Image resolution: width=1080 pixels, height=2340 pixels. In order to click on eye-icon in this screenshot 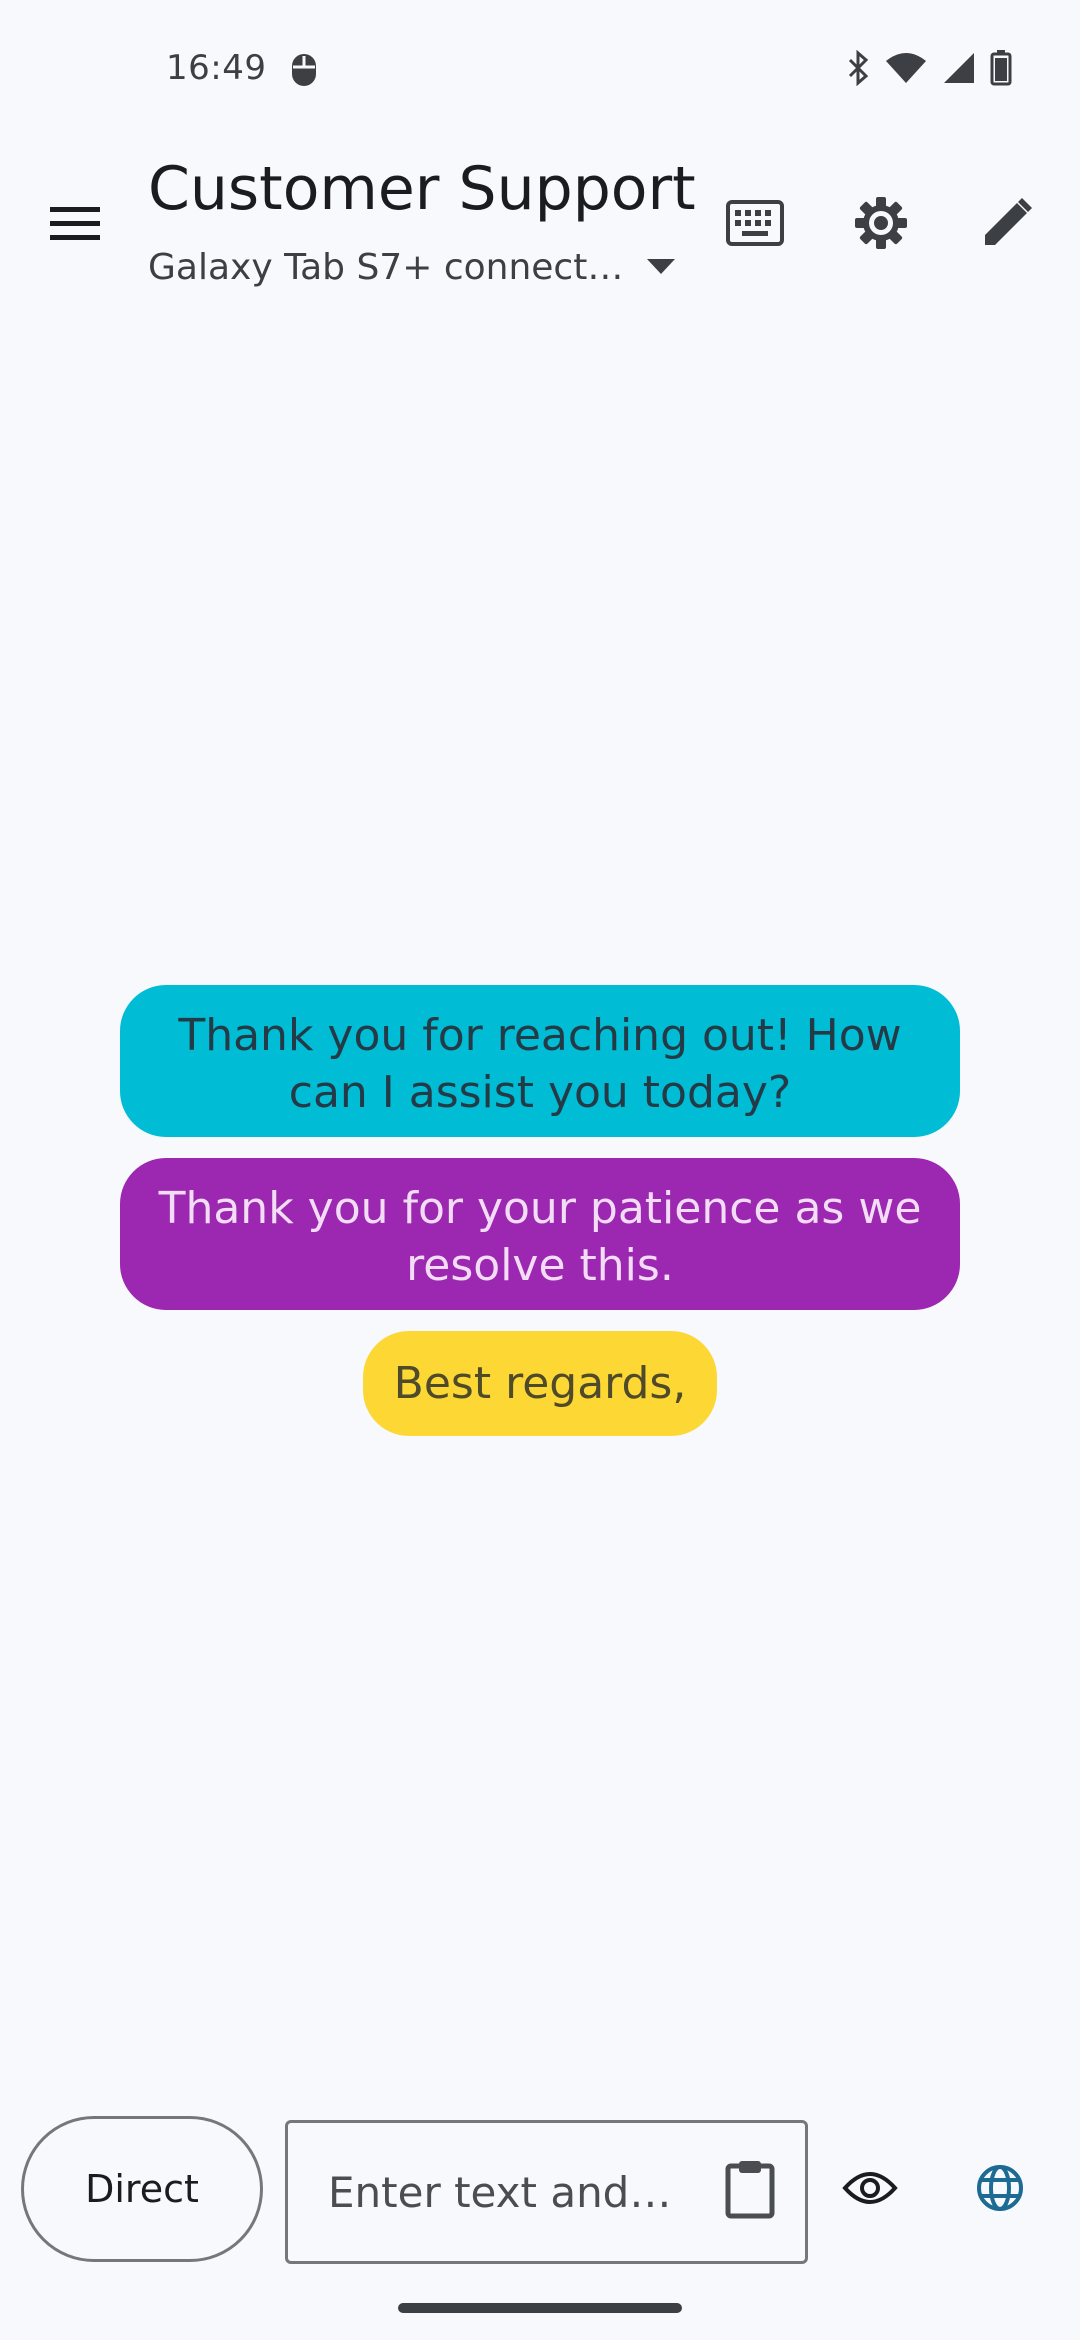, I will do `click(870, 2190)`.